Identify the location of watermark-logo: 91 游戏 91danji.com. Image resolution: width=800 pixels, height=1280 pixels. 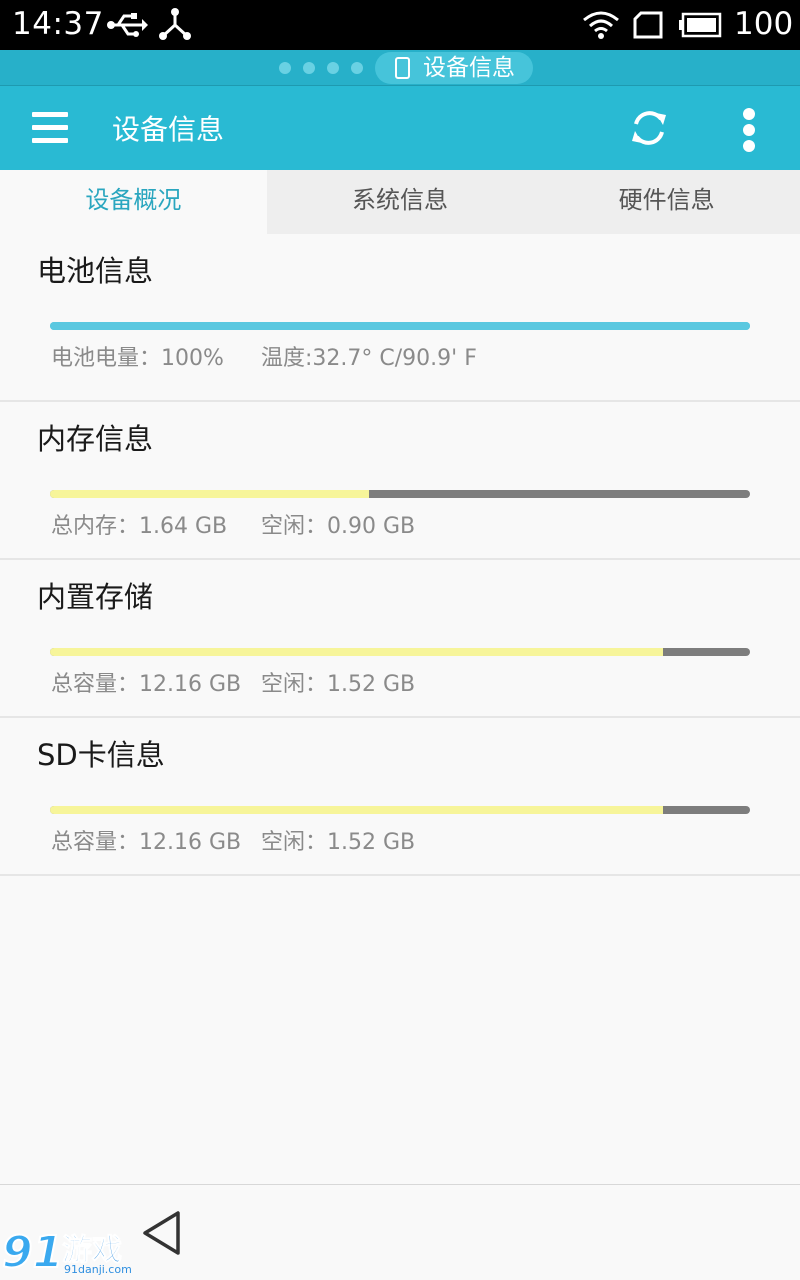
(70, 1250).